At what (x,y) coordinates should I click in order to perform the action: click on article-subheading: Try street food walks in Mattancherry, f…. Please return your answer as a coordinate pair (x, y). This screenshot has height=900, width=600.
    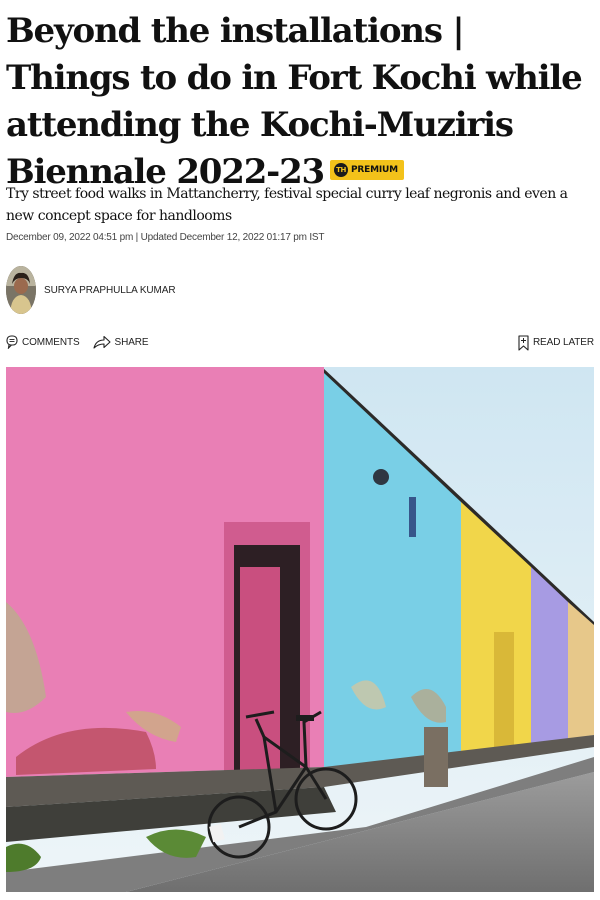
    Looking at the image, I should click on (287, 205).